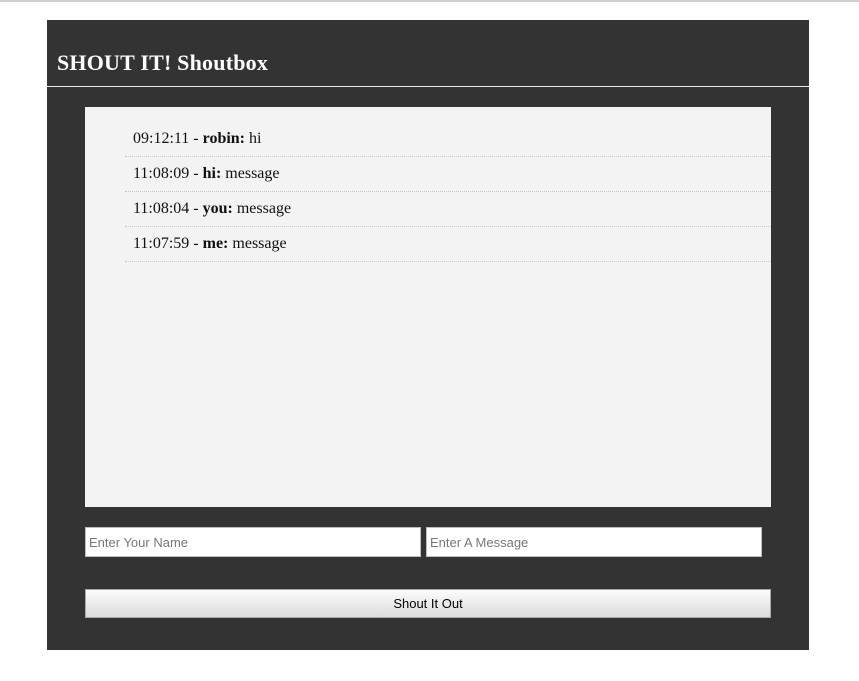 This screenshot has height=681, width=859. What do you see at coordinates (429, 1) in the screenshot?
I see `browser-top-border` at bounding box center [429, 1].